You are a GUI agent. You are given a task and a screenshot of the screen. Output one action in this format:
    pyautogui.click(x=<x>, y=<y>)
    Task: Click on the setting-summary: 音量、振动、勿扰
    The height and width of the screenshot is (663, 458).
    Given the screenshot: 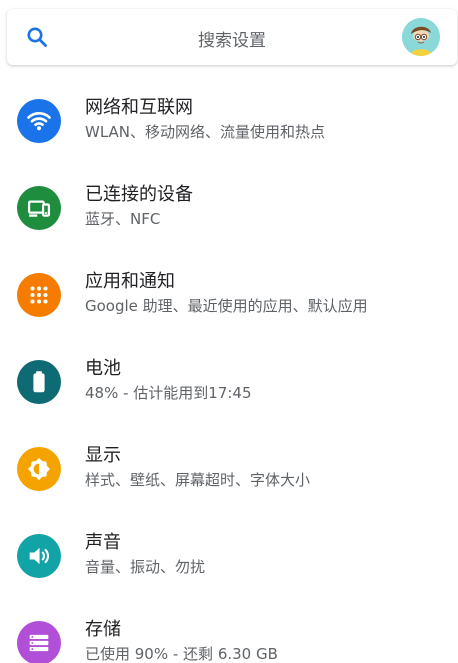 What is the action you would take?
    pyautogui.click(x=145, y=567)
    